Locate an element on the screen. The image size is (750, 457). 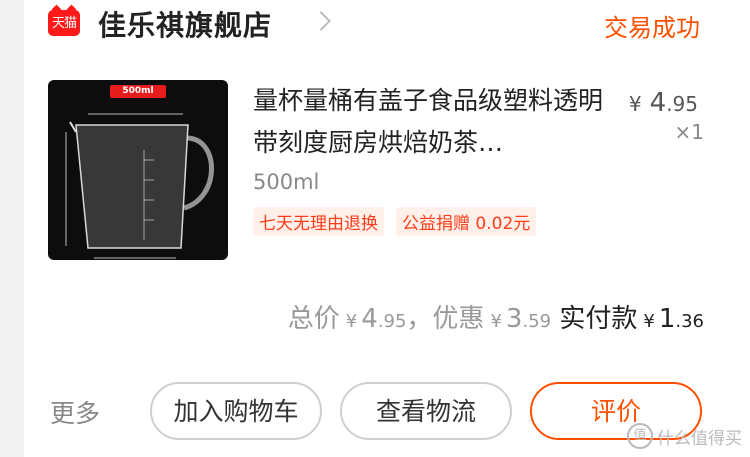
discount-label: 优惠 is located at coordinates (458, 319).